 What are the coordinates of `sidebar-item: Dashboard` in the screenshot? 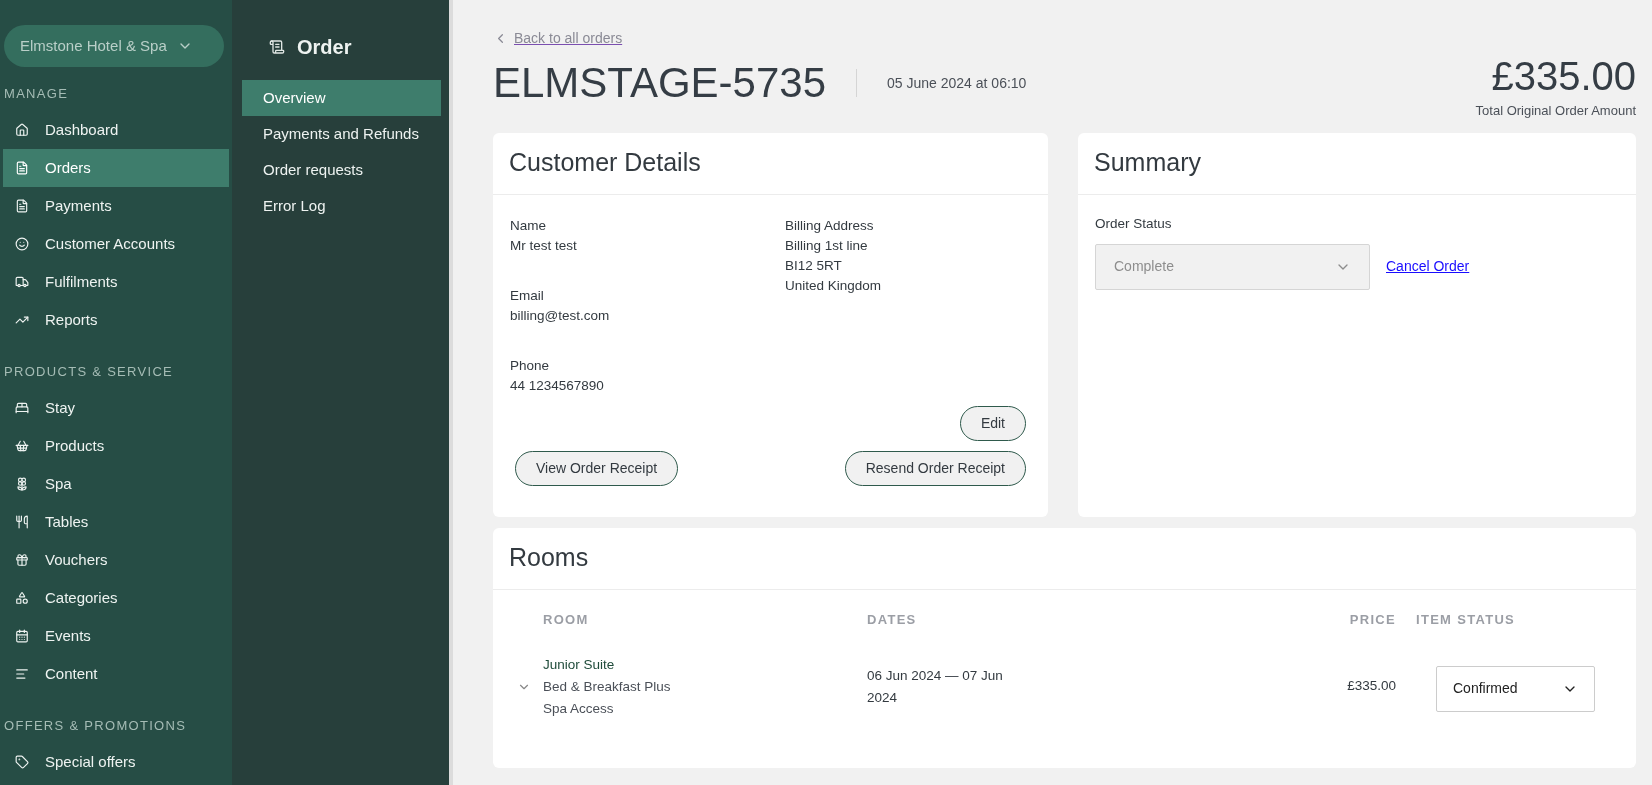 It's located at (116, 130).